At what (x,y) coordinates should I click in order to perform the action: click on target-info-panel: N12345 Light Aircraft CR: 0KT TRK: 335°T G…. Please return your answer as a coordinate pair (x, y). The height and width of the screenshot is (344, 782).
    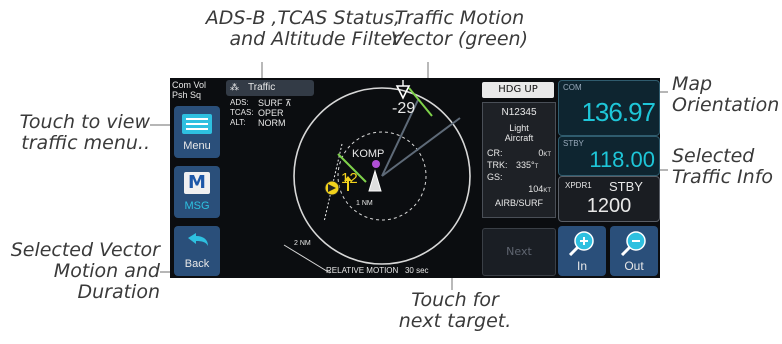
    Looking at the image, I should click on (519, 160).